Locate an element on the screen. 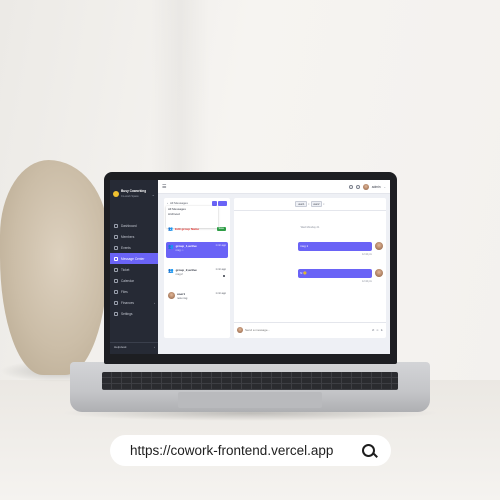 The image size is (500, 500). sidebar-item-message-center: Message Center is located at coordinates (134, 258).